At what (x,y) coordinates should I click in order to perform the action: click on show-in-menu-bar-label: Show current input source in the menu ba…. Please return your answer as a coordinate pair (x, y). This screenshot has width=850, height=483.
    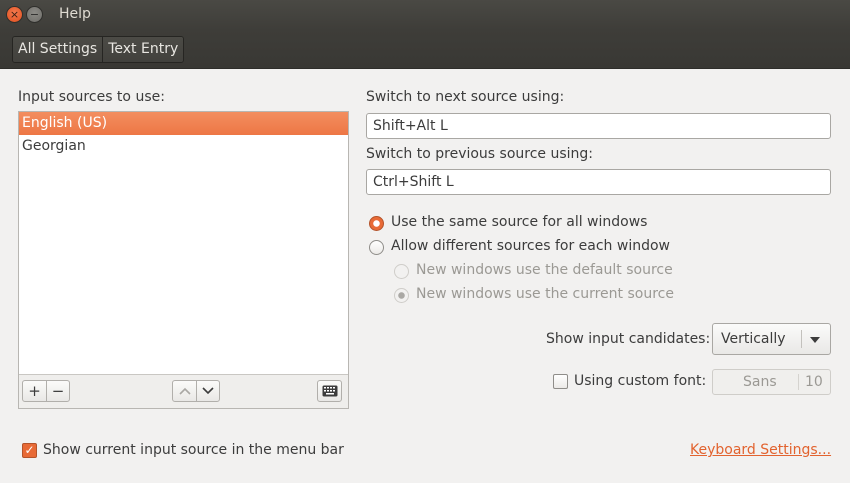
    Looking at the image, I should click on (193, 450).